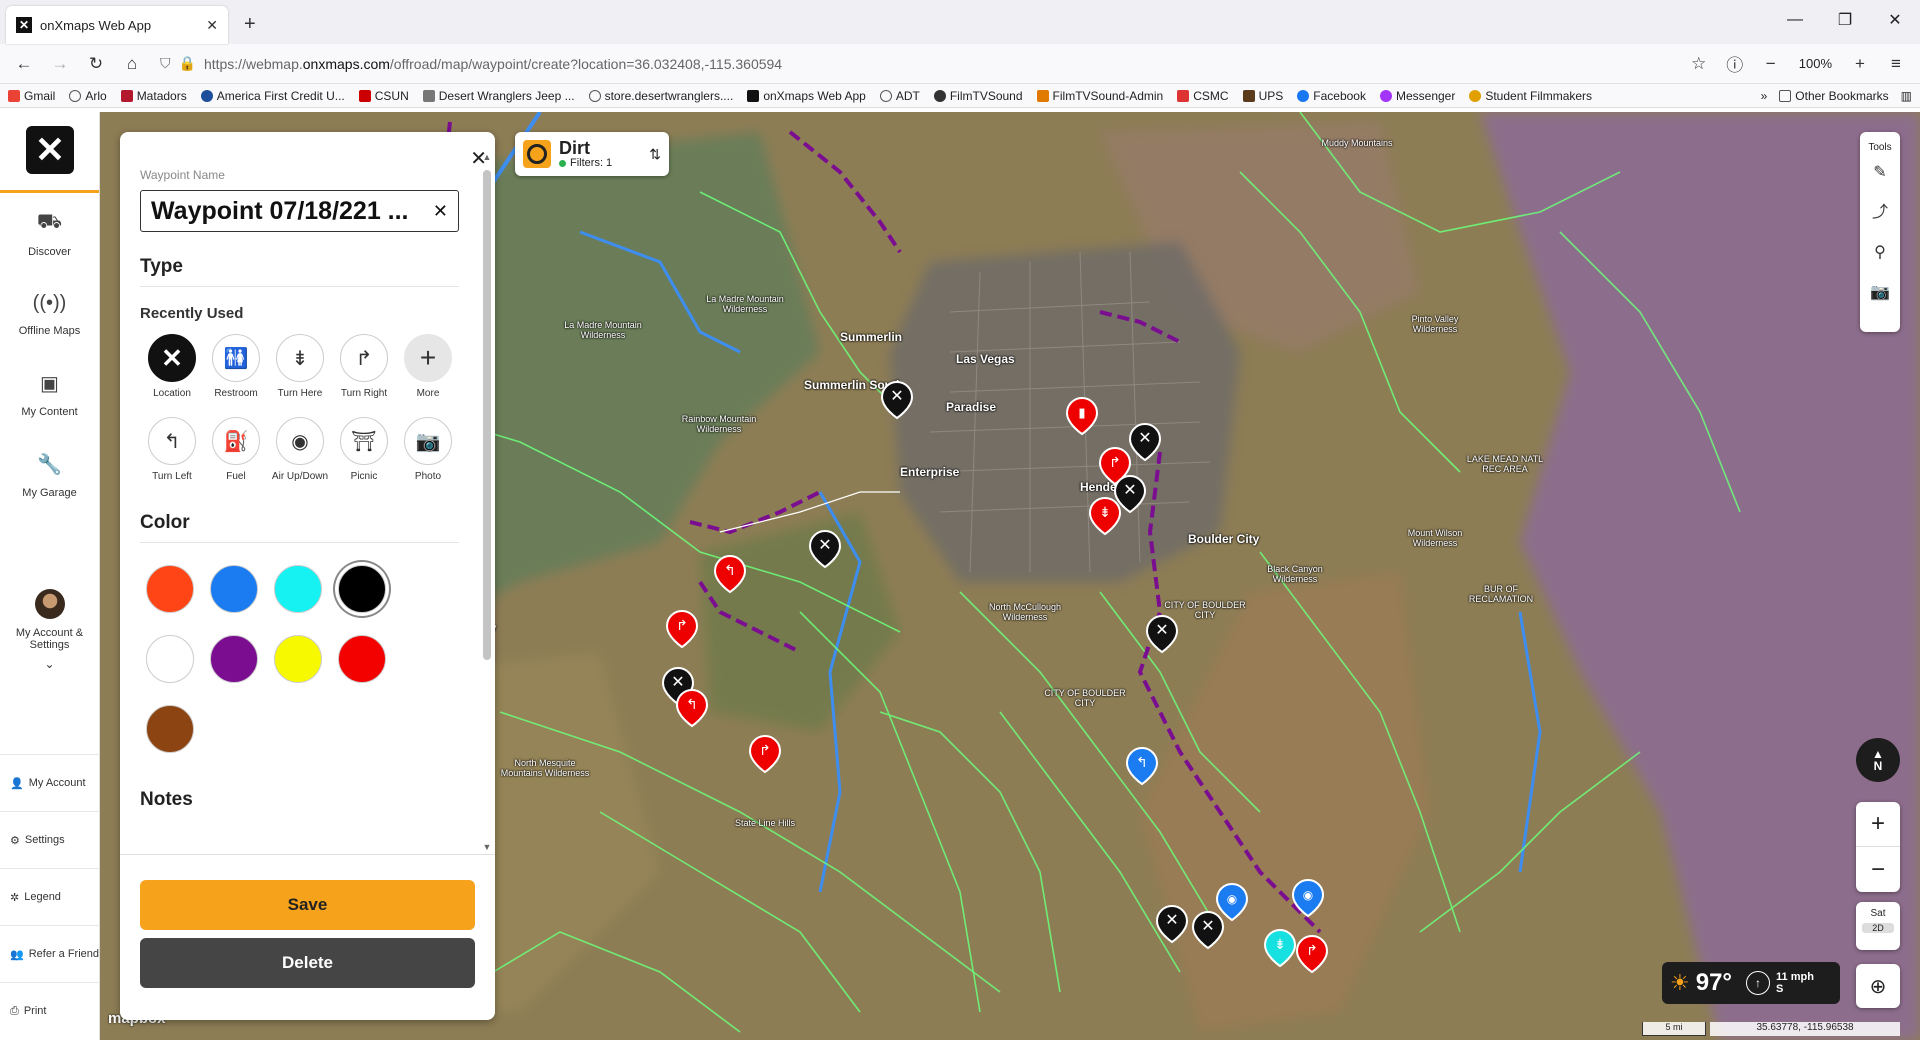 Image resolution: width=1920 pixels, height=1040 pixels. I want to click on marker-fuel: ▮, so click(1082, 416).